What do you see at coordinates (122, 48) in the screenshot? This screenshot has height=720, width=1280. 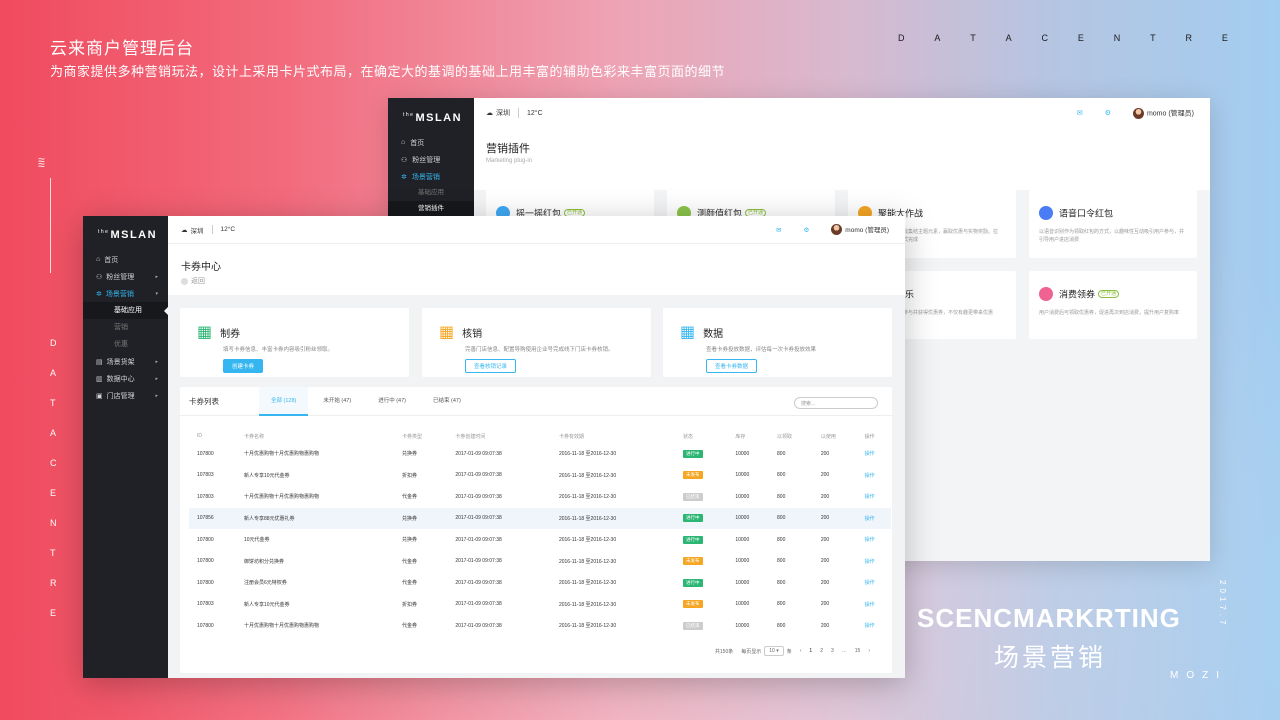 I see `poster-title: 云来商户管理后台` at bounding box center [122, 48].